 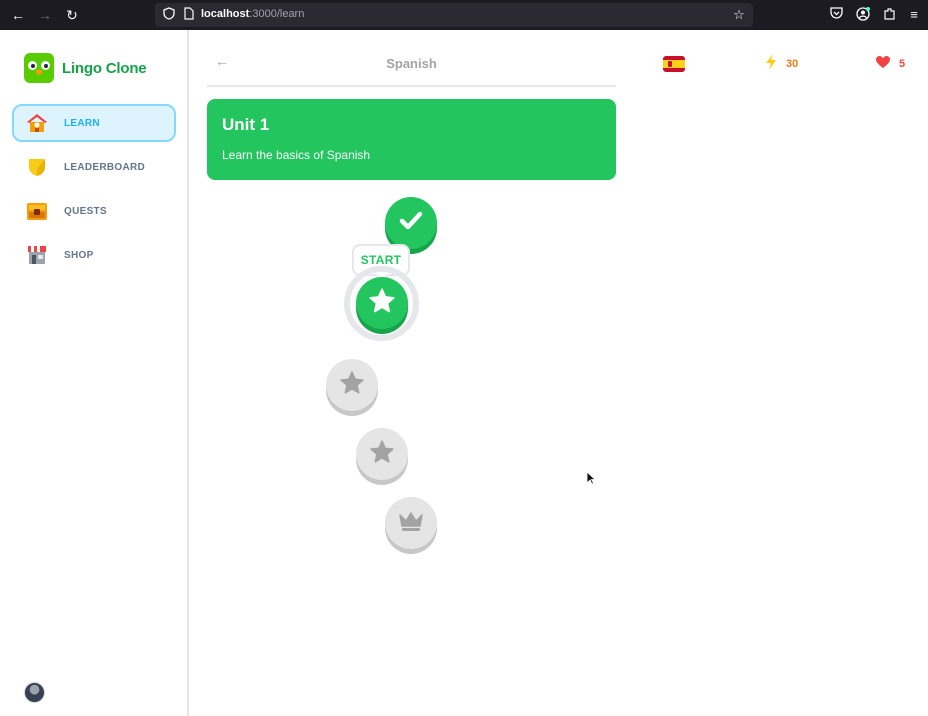 I want to click on points-button: 30, so click(x=781, y=64).